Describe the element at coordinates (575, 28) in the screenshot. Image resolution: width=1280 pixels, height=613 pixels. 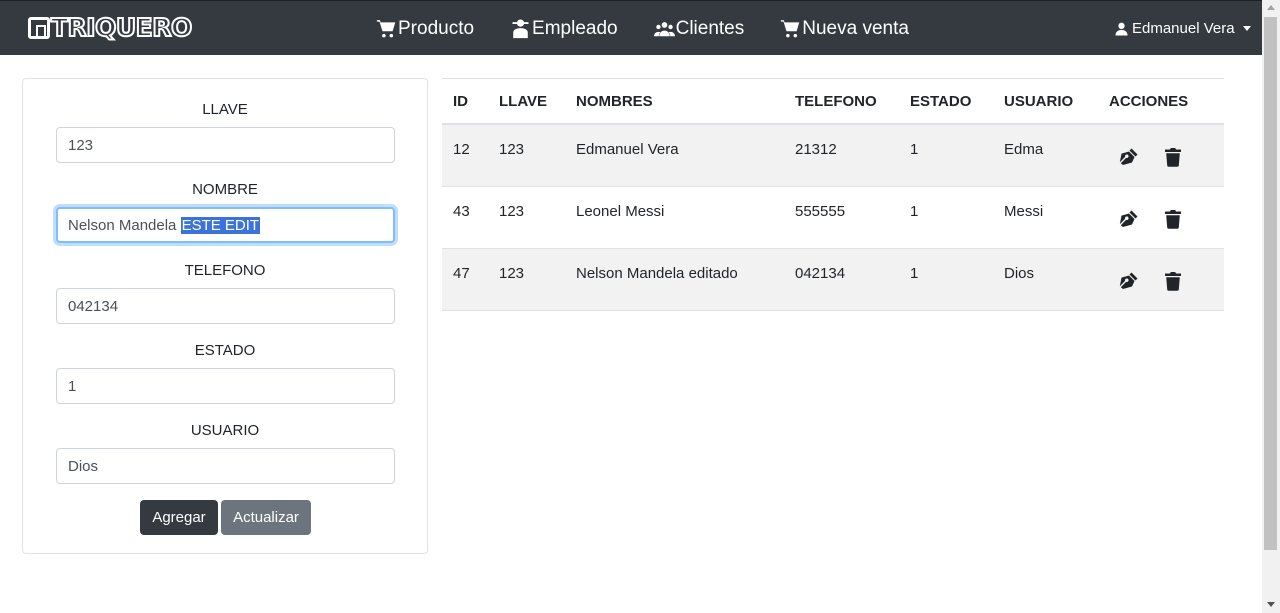
I see `nav-link-label: Empleado` at that location.